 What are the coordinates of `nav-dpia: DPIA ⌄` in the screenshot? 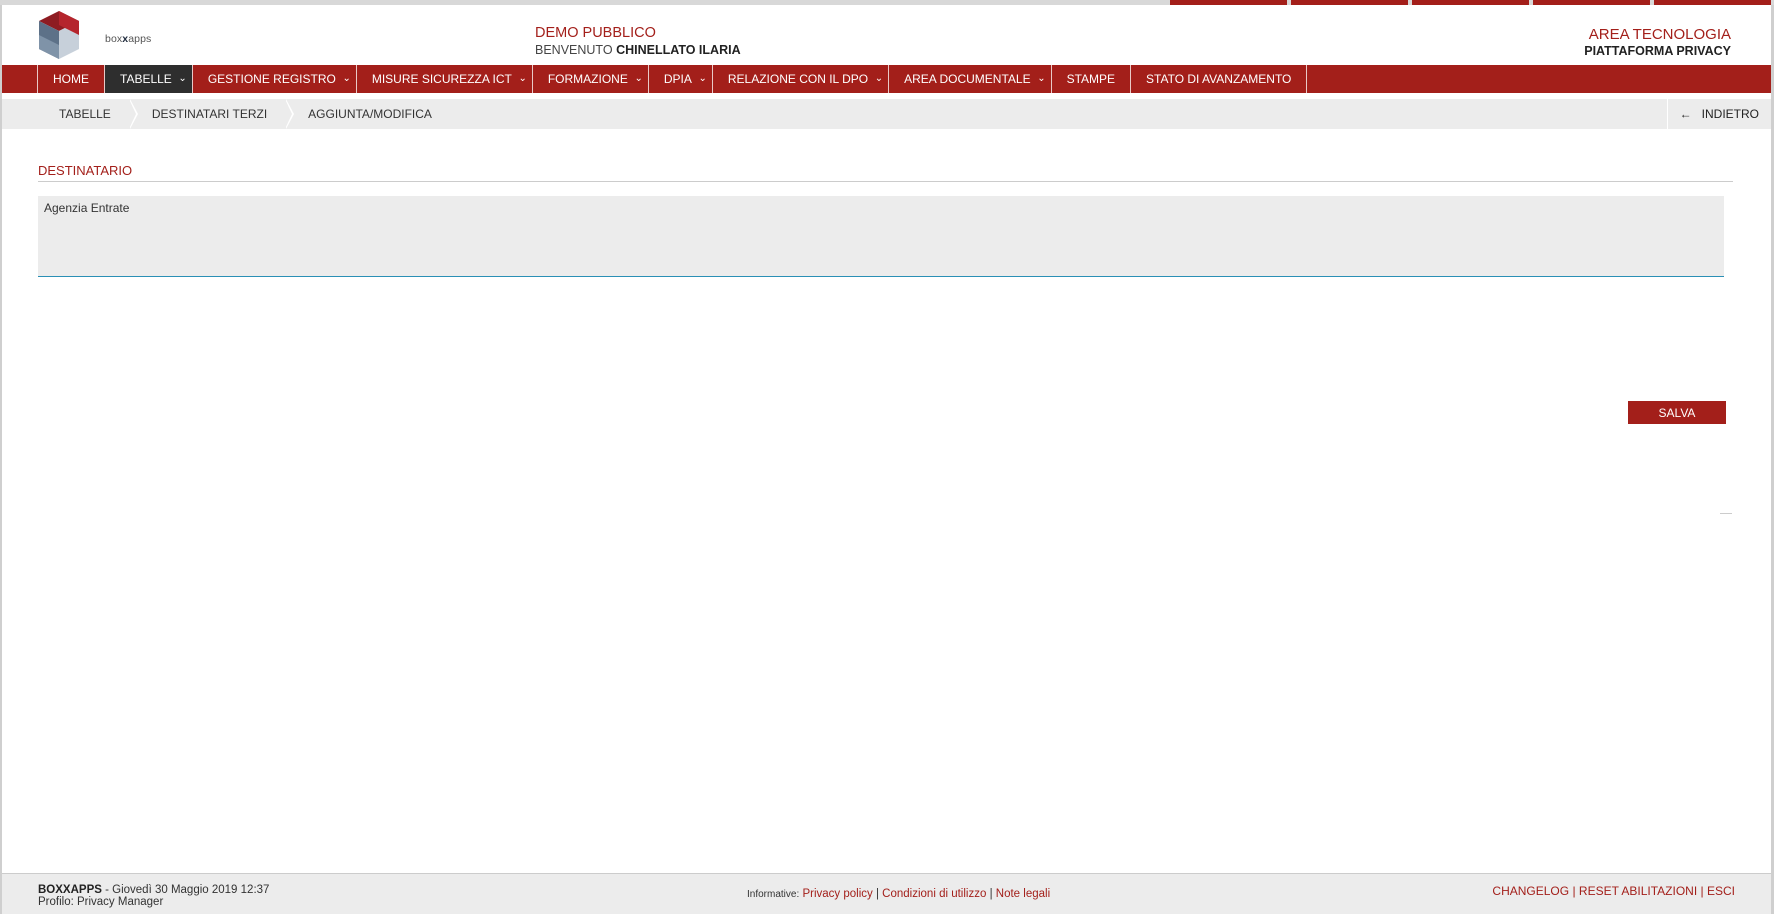 It's located at (681, 79).